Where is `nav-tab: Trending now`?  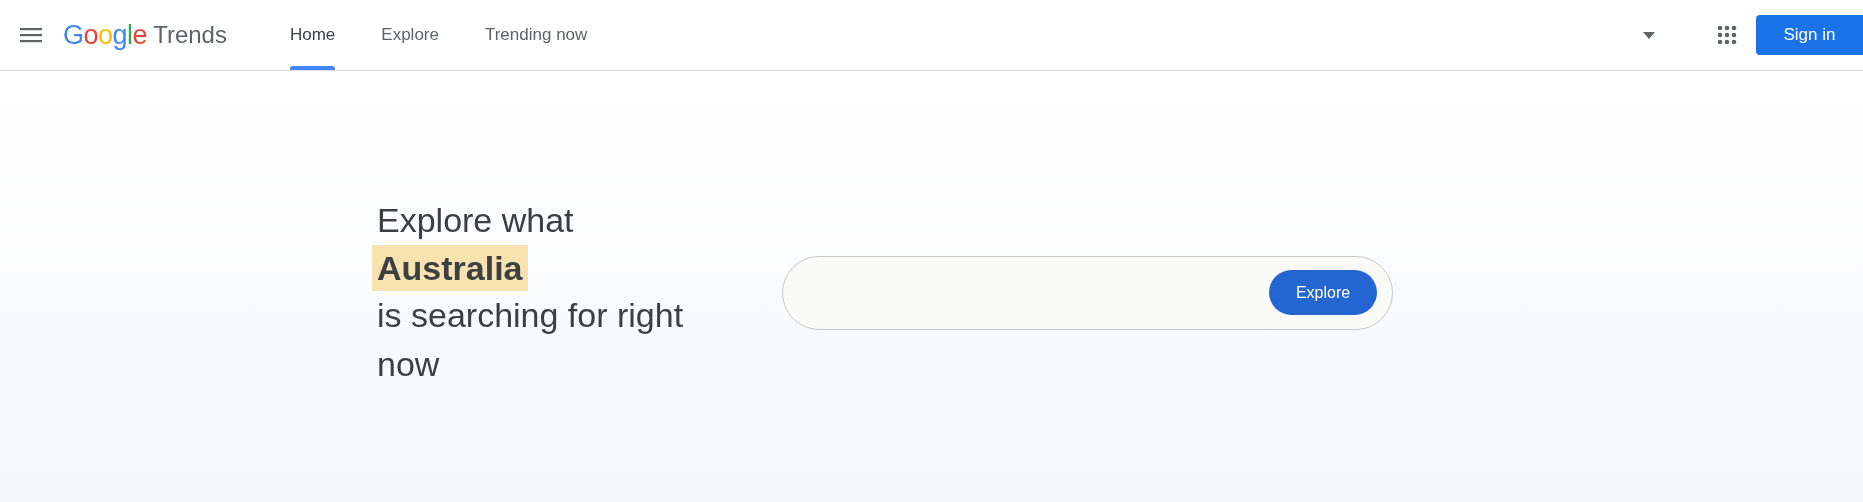
nav-tab: Trending now is located at coordinates (536, 35).